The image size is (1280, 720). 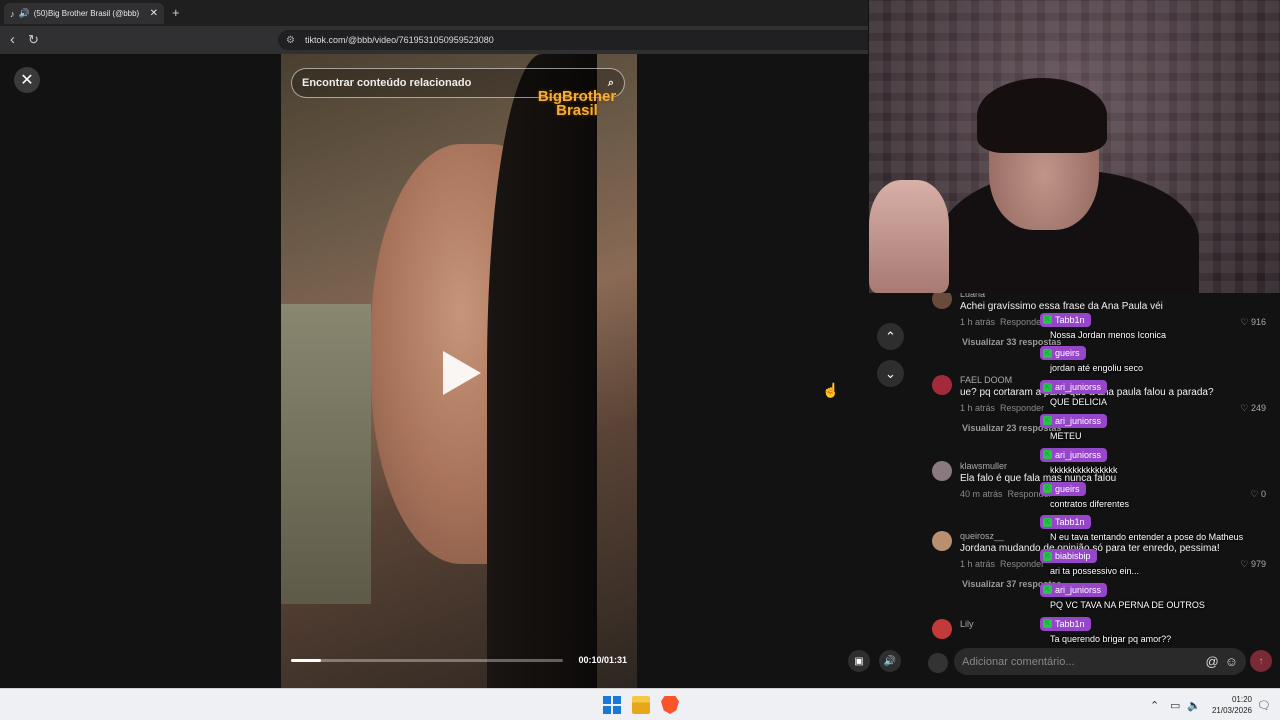 What do you see at coordinates (890, 373) in the screenshot?
I see `next-video-button: ⌄` at bounding box center [890, 373].